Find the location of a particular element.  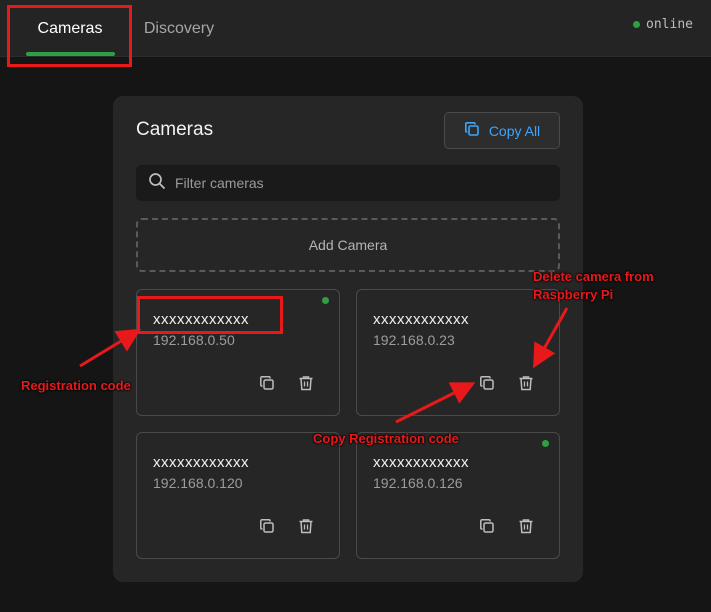

status-label: online is located at coordinates (669, 24).